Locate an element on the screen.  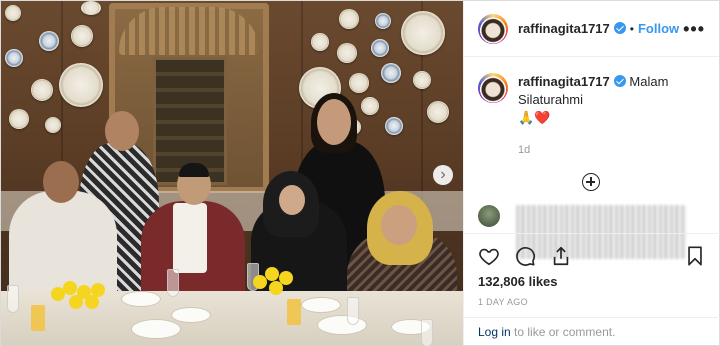
login-prompt-text: to like or comment. is located at coordinates (563, 332).